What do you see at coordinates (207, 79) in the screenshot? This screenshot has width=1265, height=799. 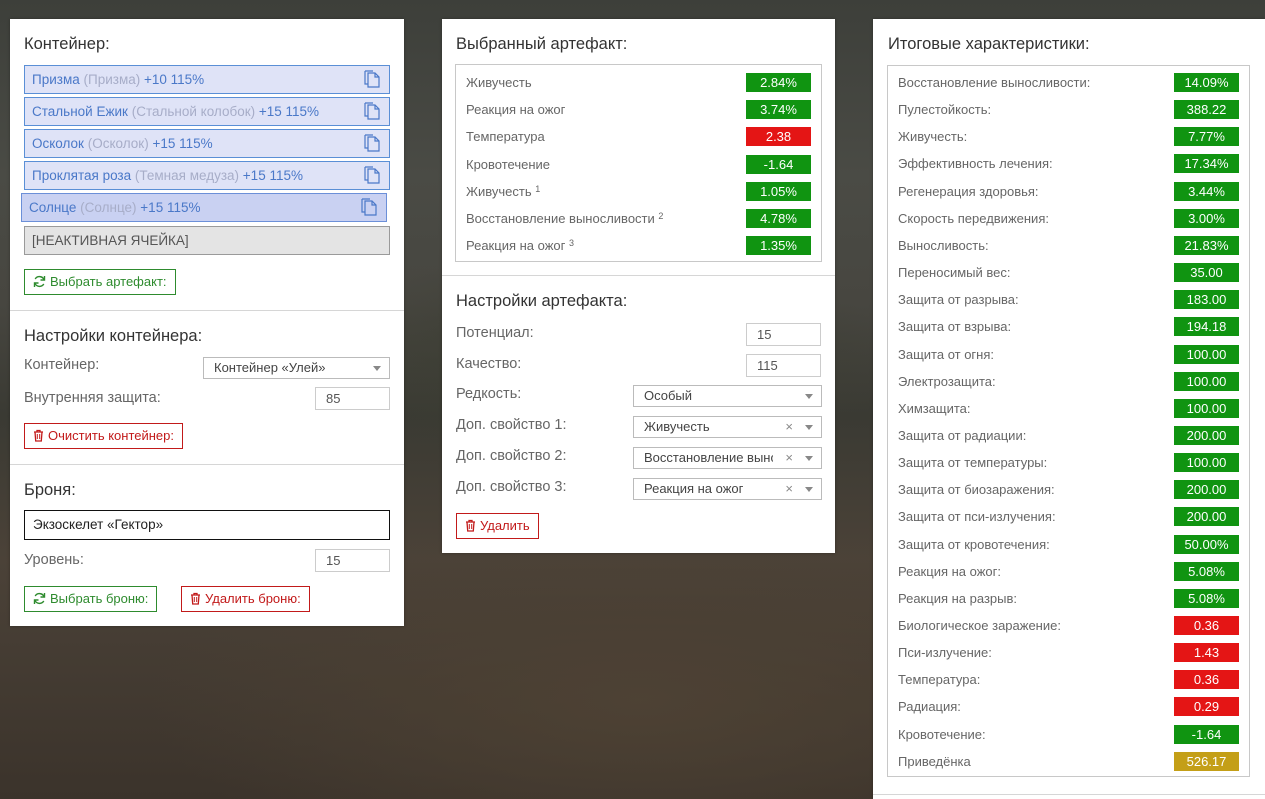 I see `container-slot-1: Призма (Призма) +10 115%` at bounding box center [207, 79].